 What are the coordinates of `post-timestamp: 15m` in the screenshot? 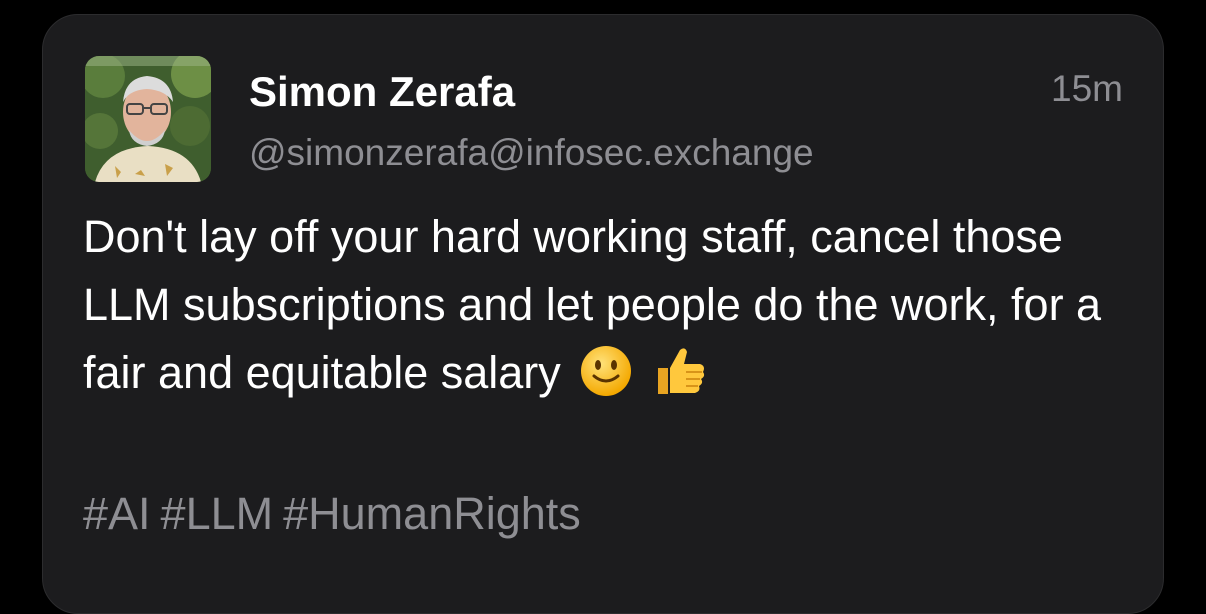 It's located at (1087, 88).